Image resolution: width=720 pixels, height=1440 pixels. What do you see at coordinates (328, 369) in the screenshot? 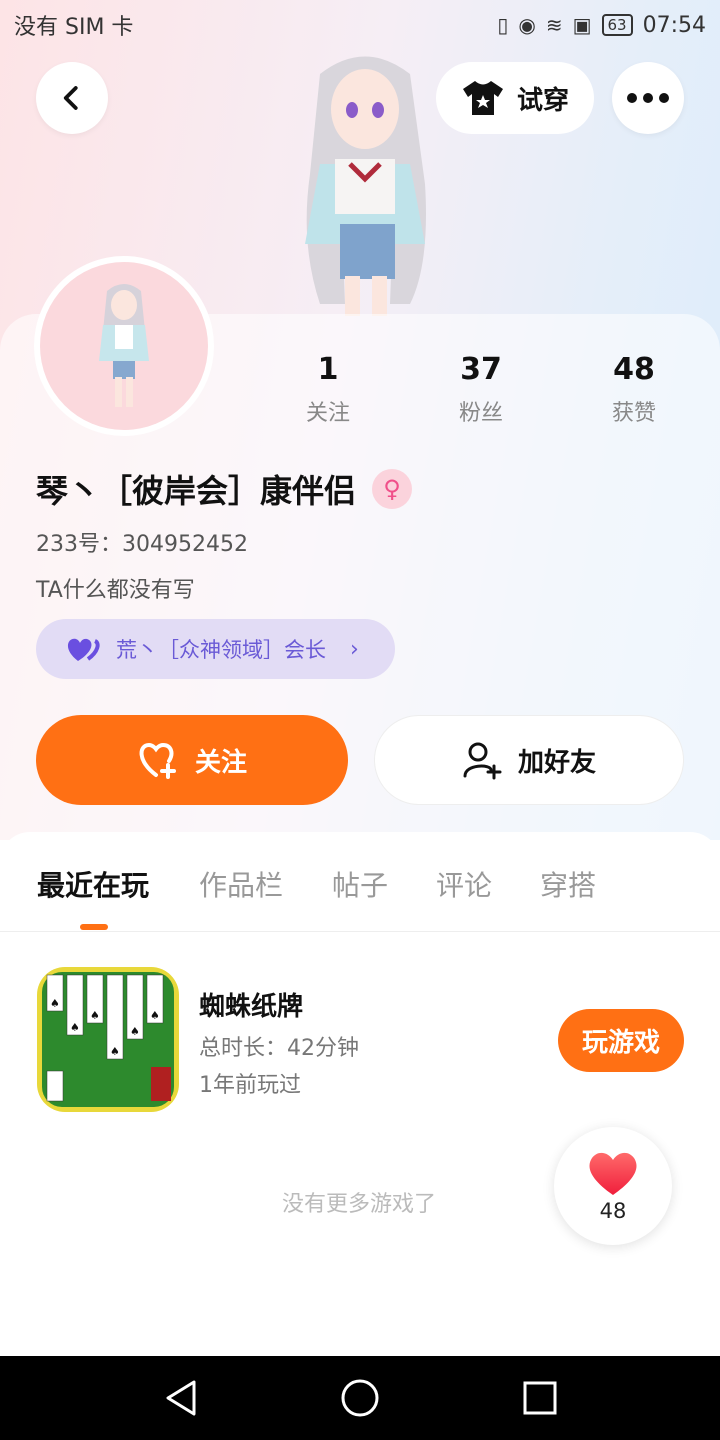
I see `following-count: 1` at bounding box center [328, 369].